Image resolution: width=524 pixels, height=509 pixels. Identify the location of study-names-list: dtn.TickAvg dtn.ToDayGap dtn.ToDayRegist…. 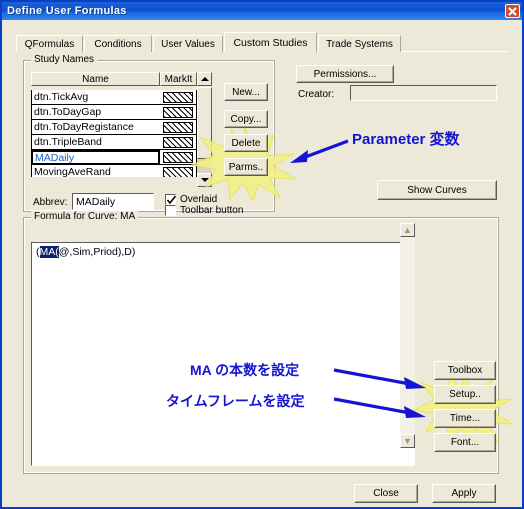
(114, 143).